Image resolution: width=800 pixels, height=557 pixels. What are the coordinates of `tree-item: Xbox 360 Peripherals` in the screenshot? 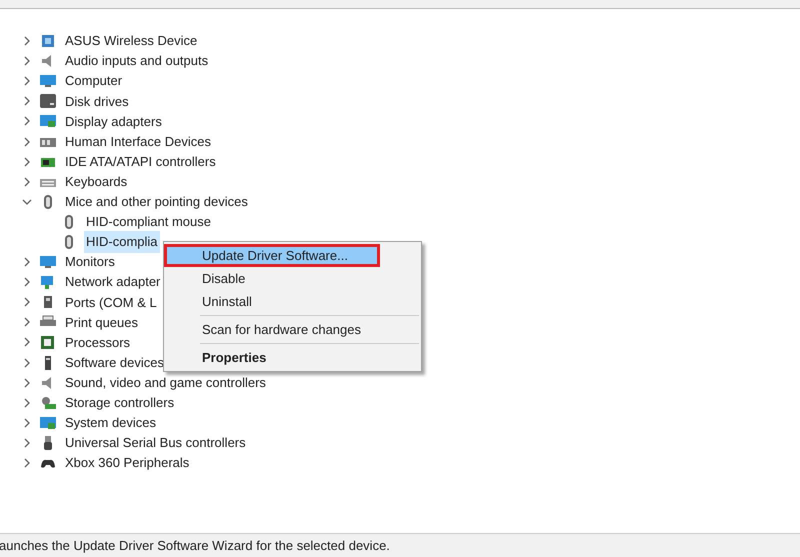 It's located at (127, 463).